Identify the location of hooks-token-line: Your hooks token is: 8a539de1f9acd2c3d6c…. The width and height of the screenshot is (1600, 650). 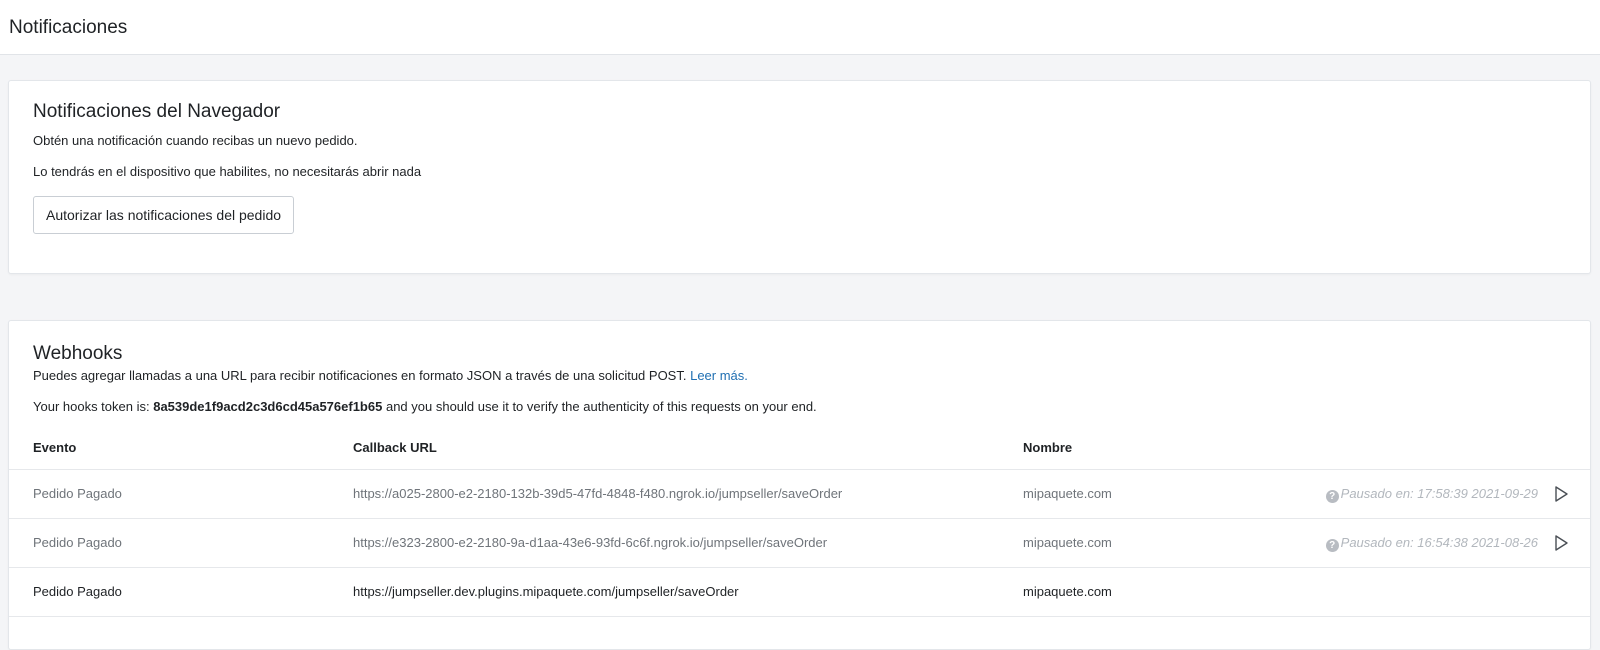
(425, 406).